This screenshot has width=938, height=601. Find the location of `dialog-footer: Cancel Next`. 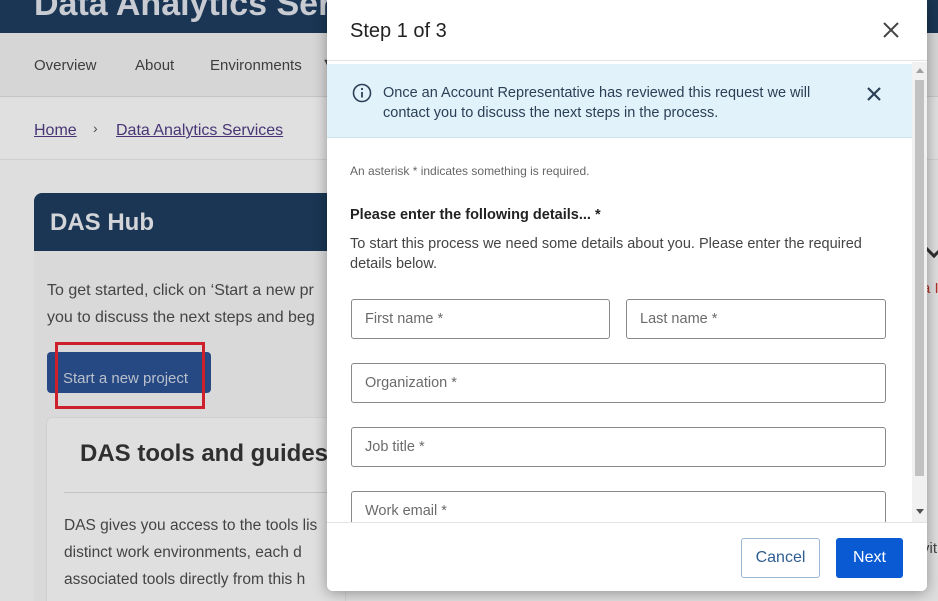

dialog-footer: Cancel Next is located at coordinates (627, 556).